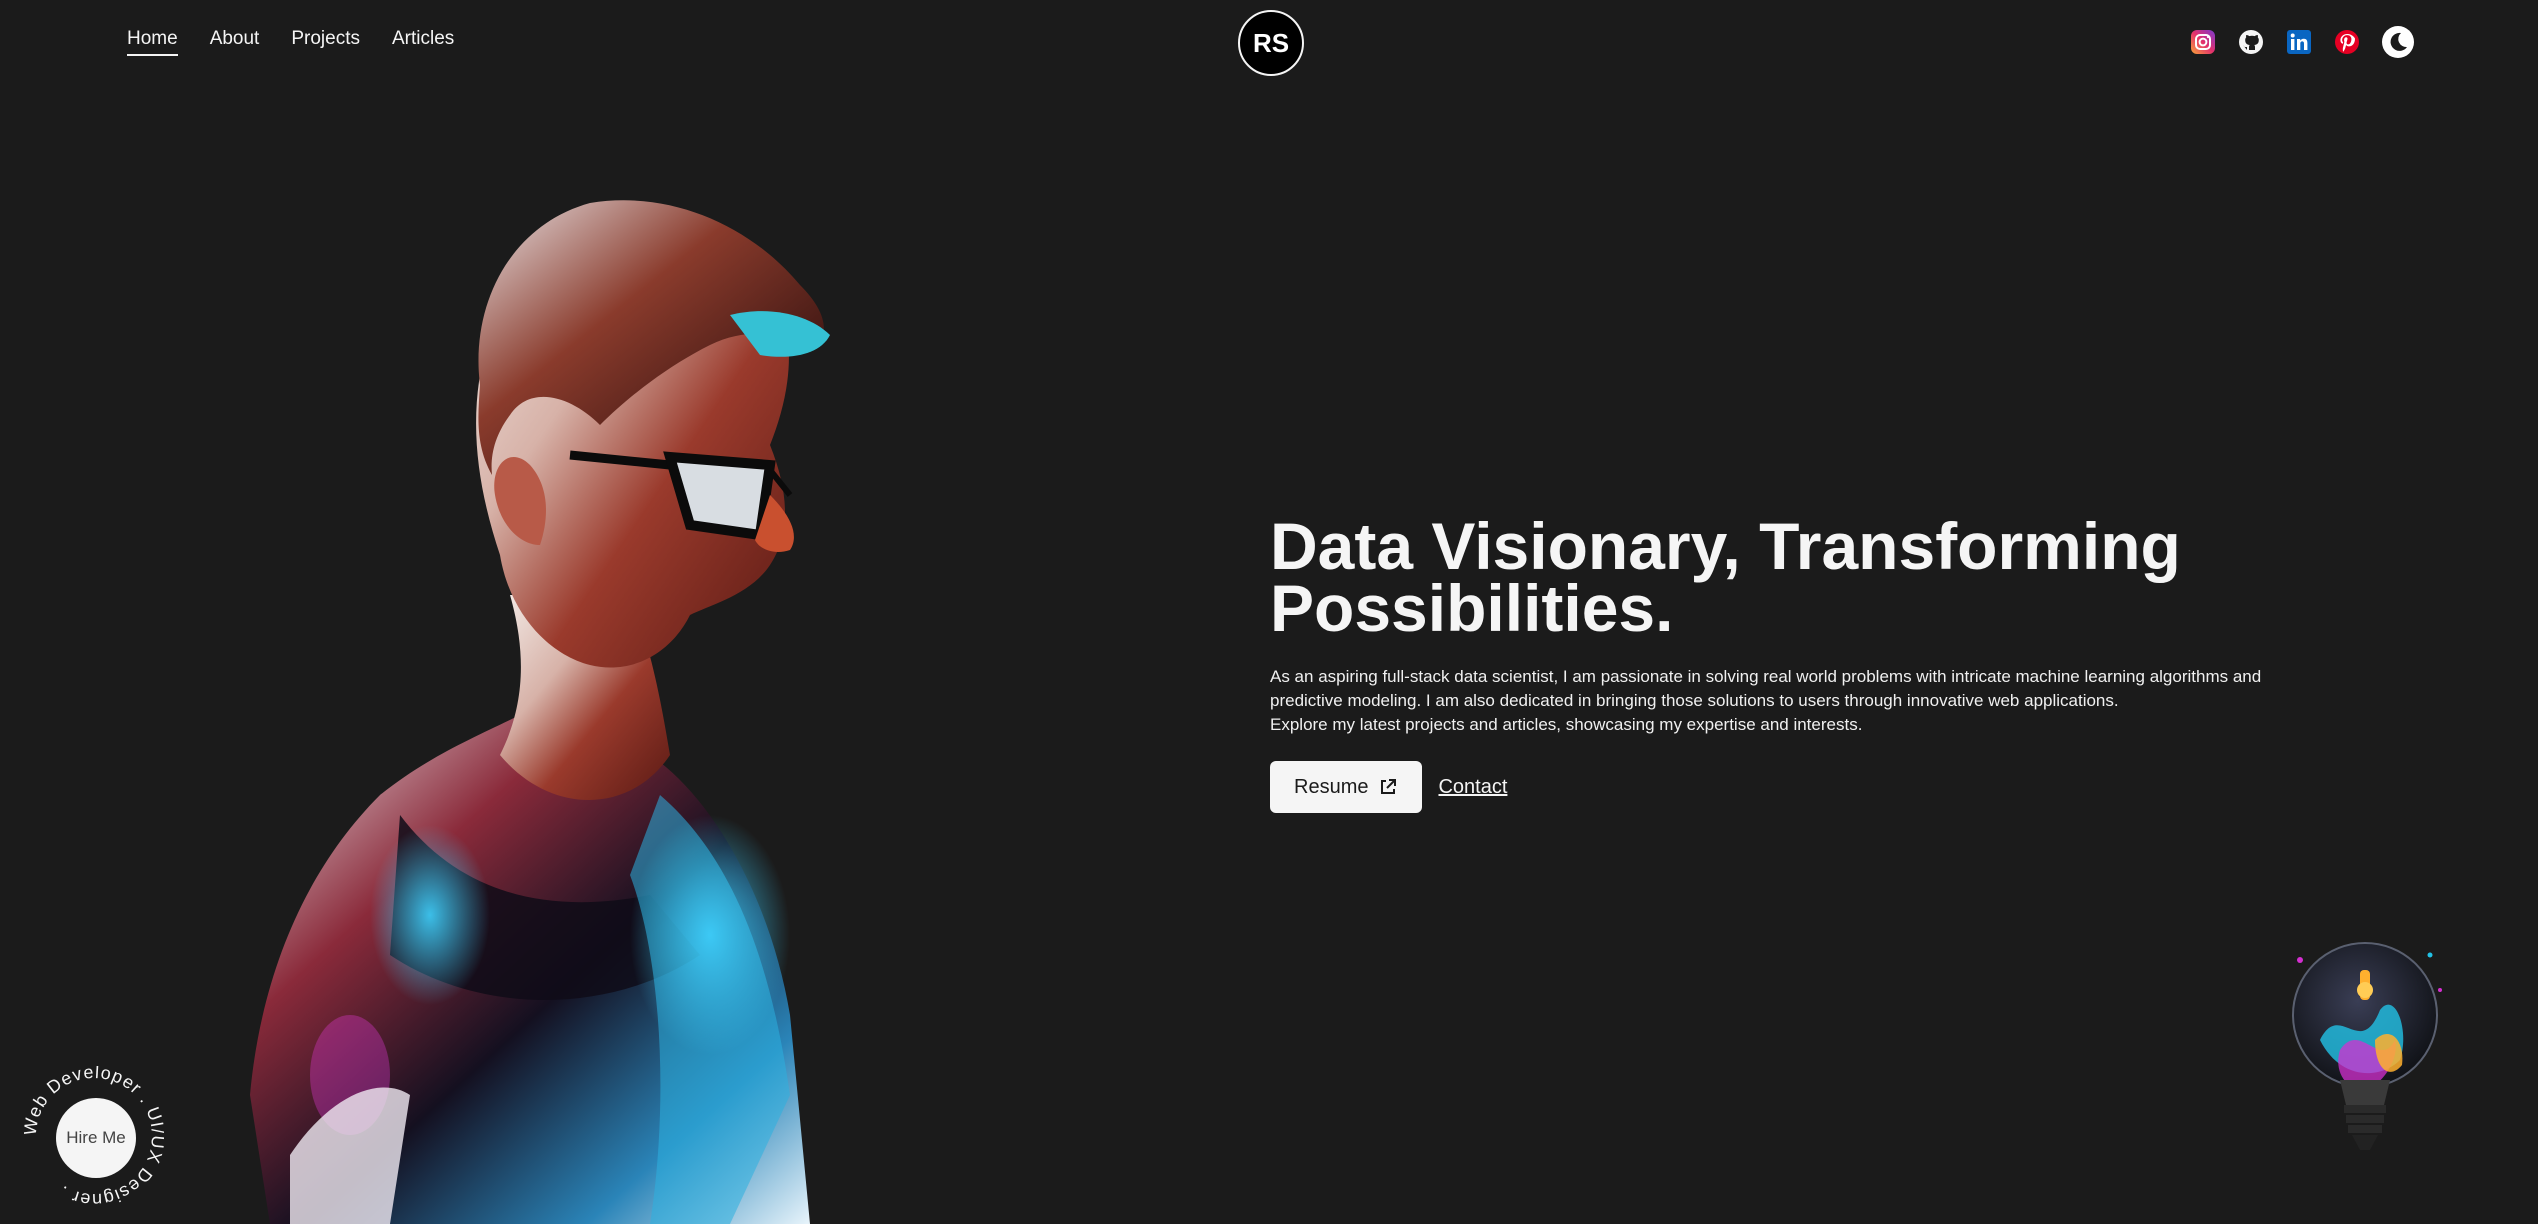  I want to click on logo: RS, so click(1271, 43).